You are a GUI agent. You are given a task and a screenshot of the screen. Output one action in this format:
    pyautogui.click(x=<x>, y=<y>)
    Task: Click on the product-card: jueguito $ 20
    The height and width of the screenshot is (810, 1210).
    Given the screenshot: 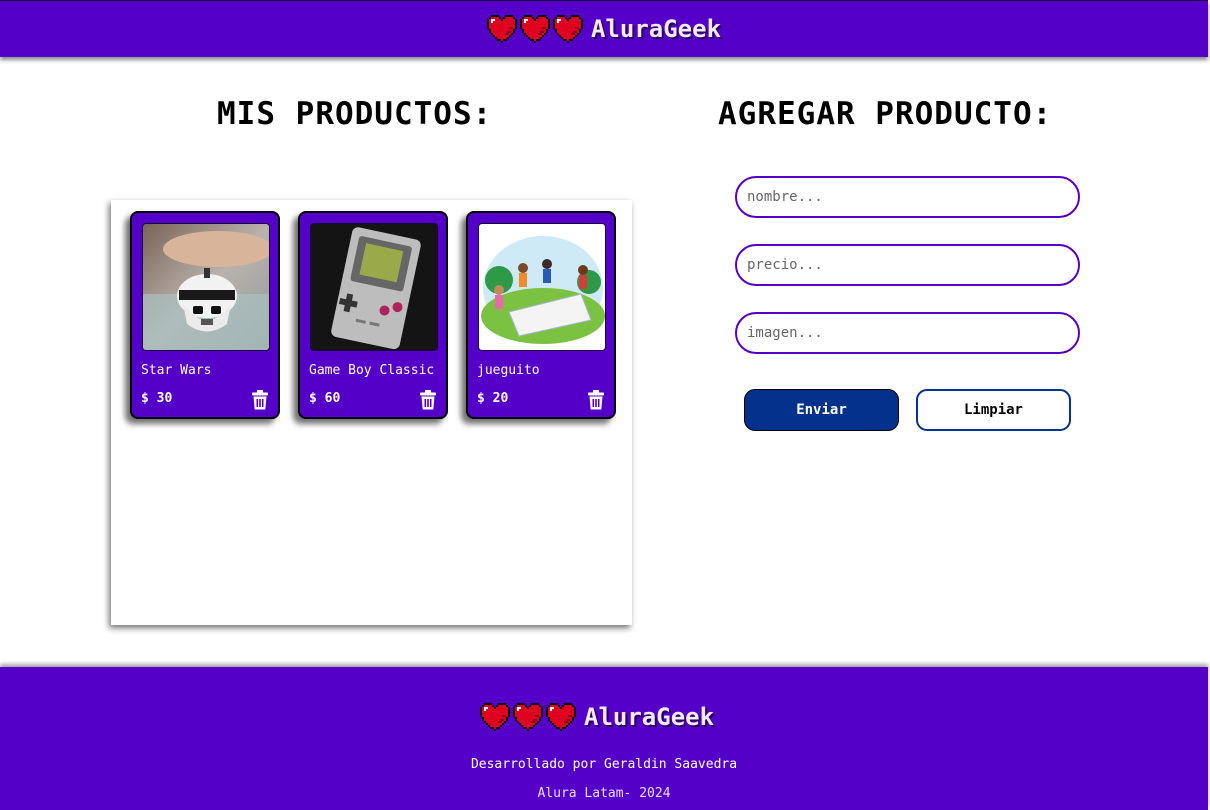 What is the action you would take?
    pyautogui.click(x=541, y=315)
    